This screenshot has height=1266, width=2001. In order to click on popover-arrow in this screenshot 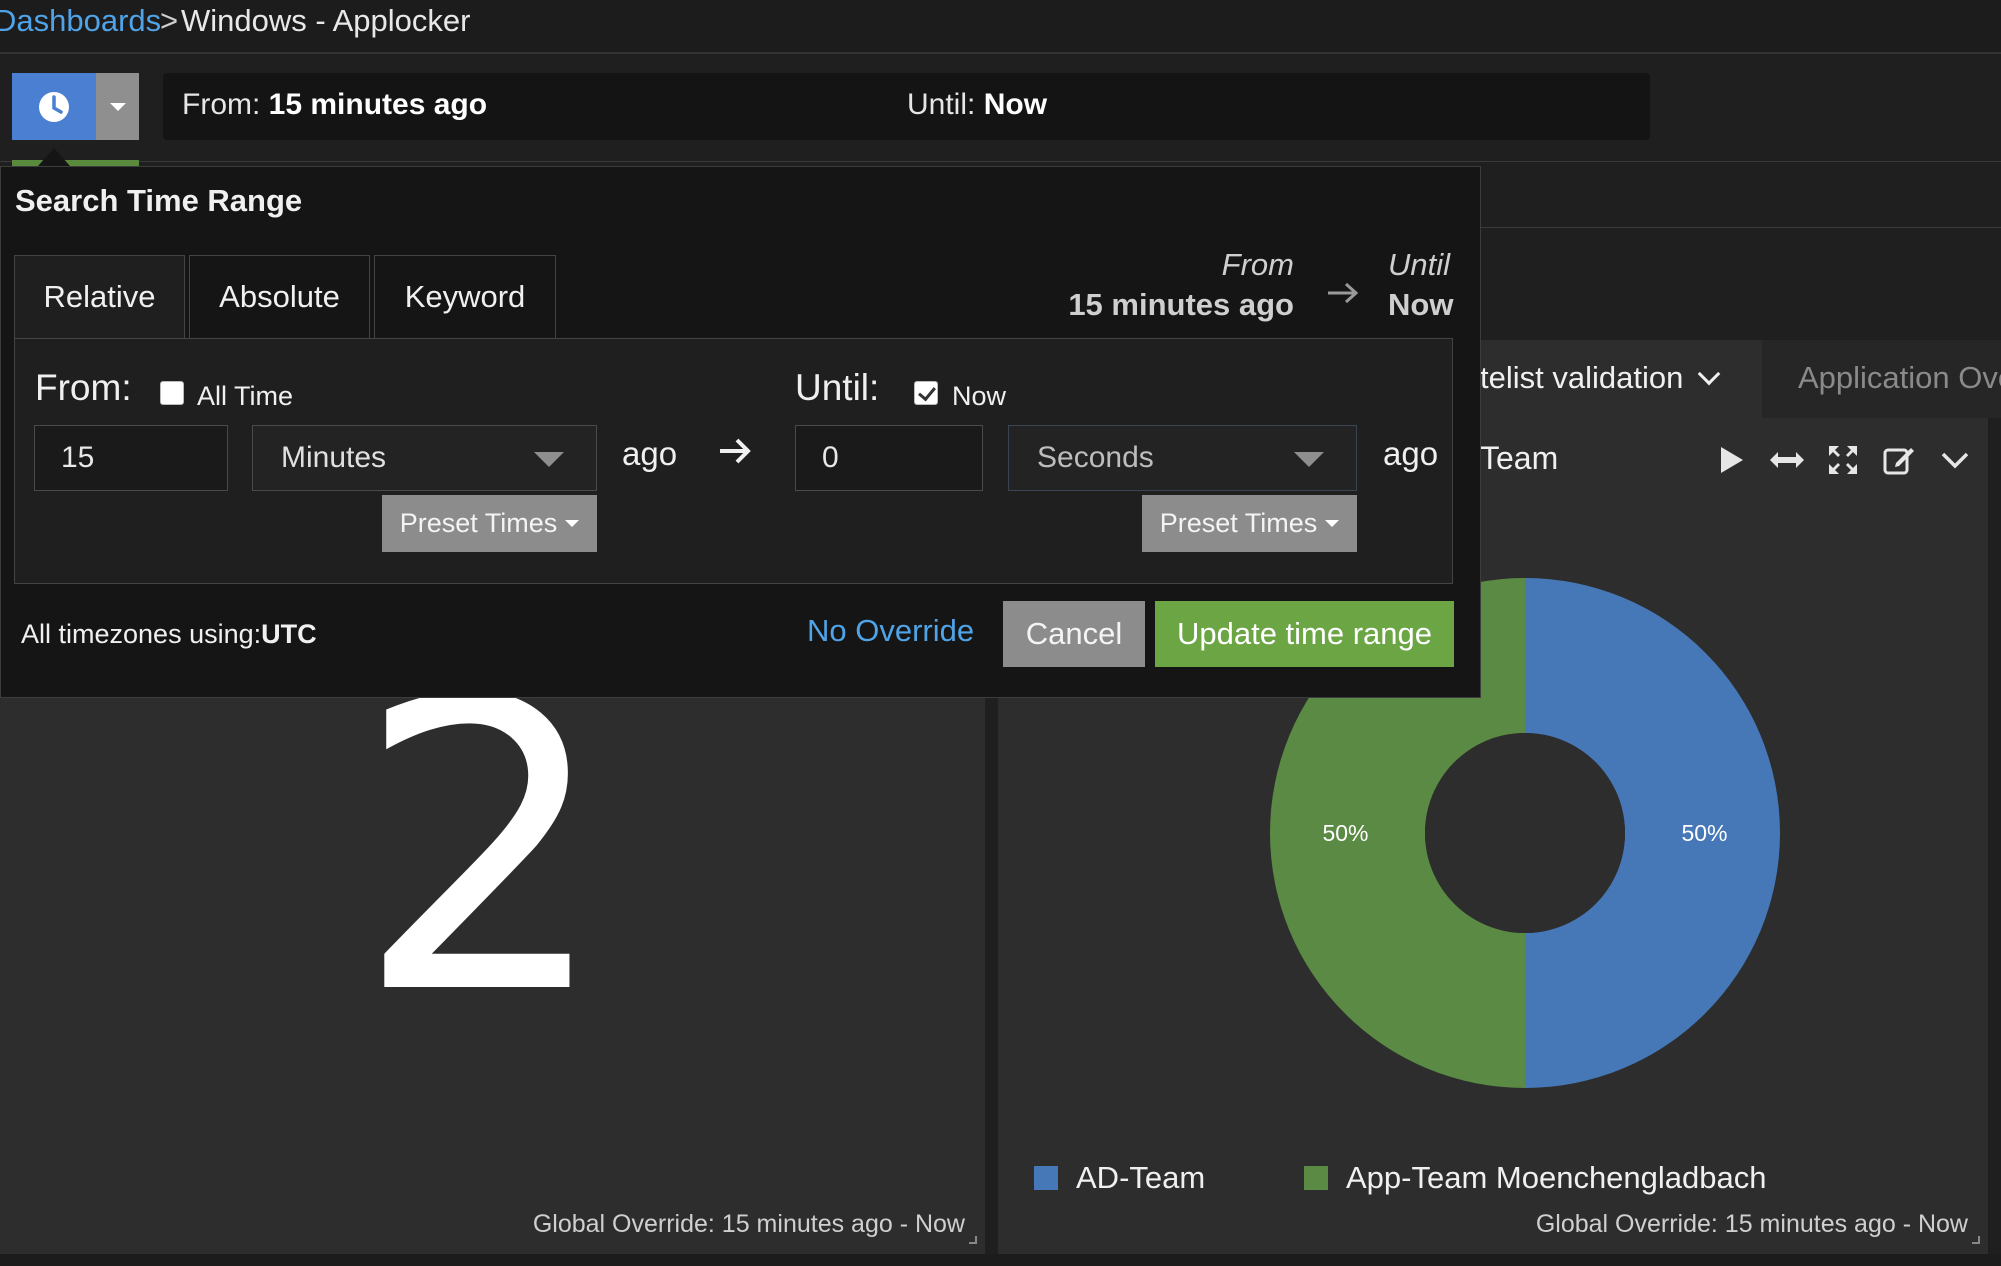, I will do `click(54, 157)`.